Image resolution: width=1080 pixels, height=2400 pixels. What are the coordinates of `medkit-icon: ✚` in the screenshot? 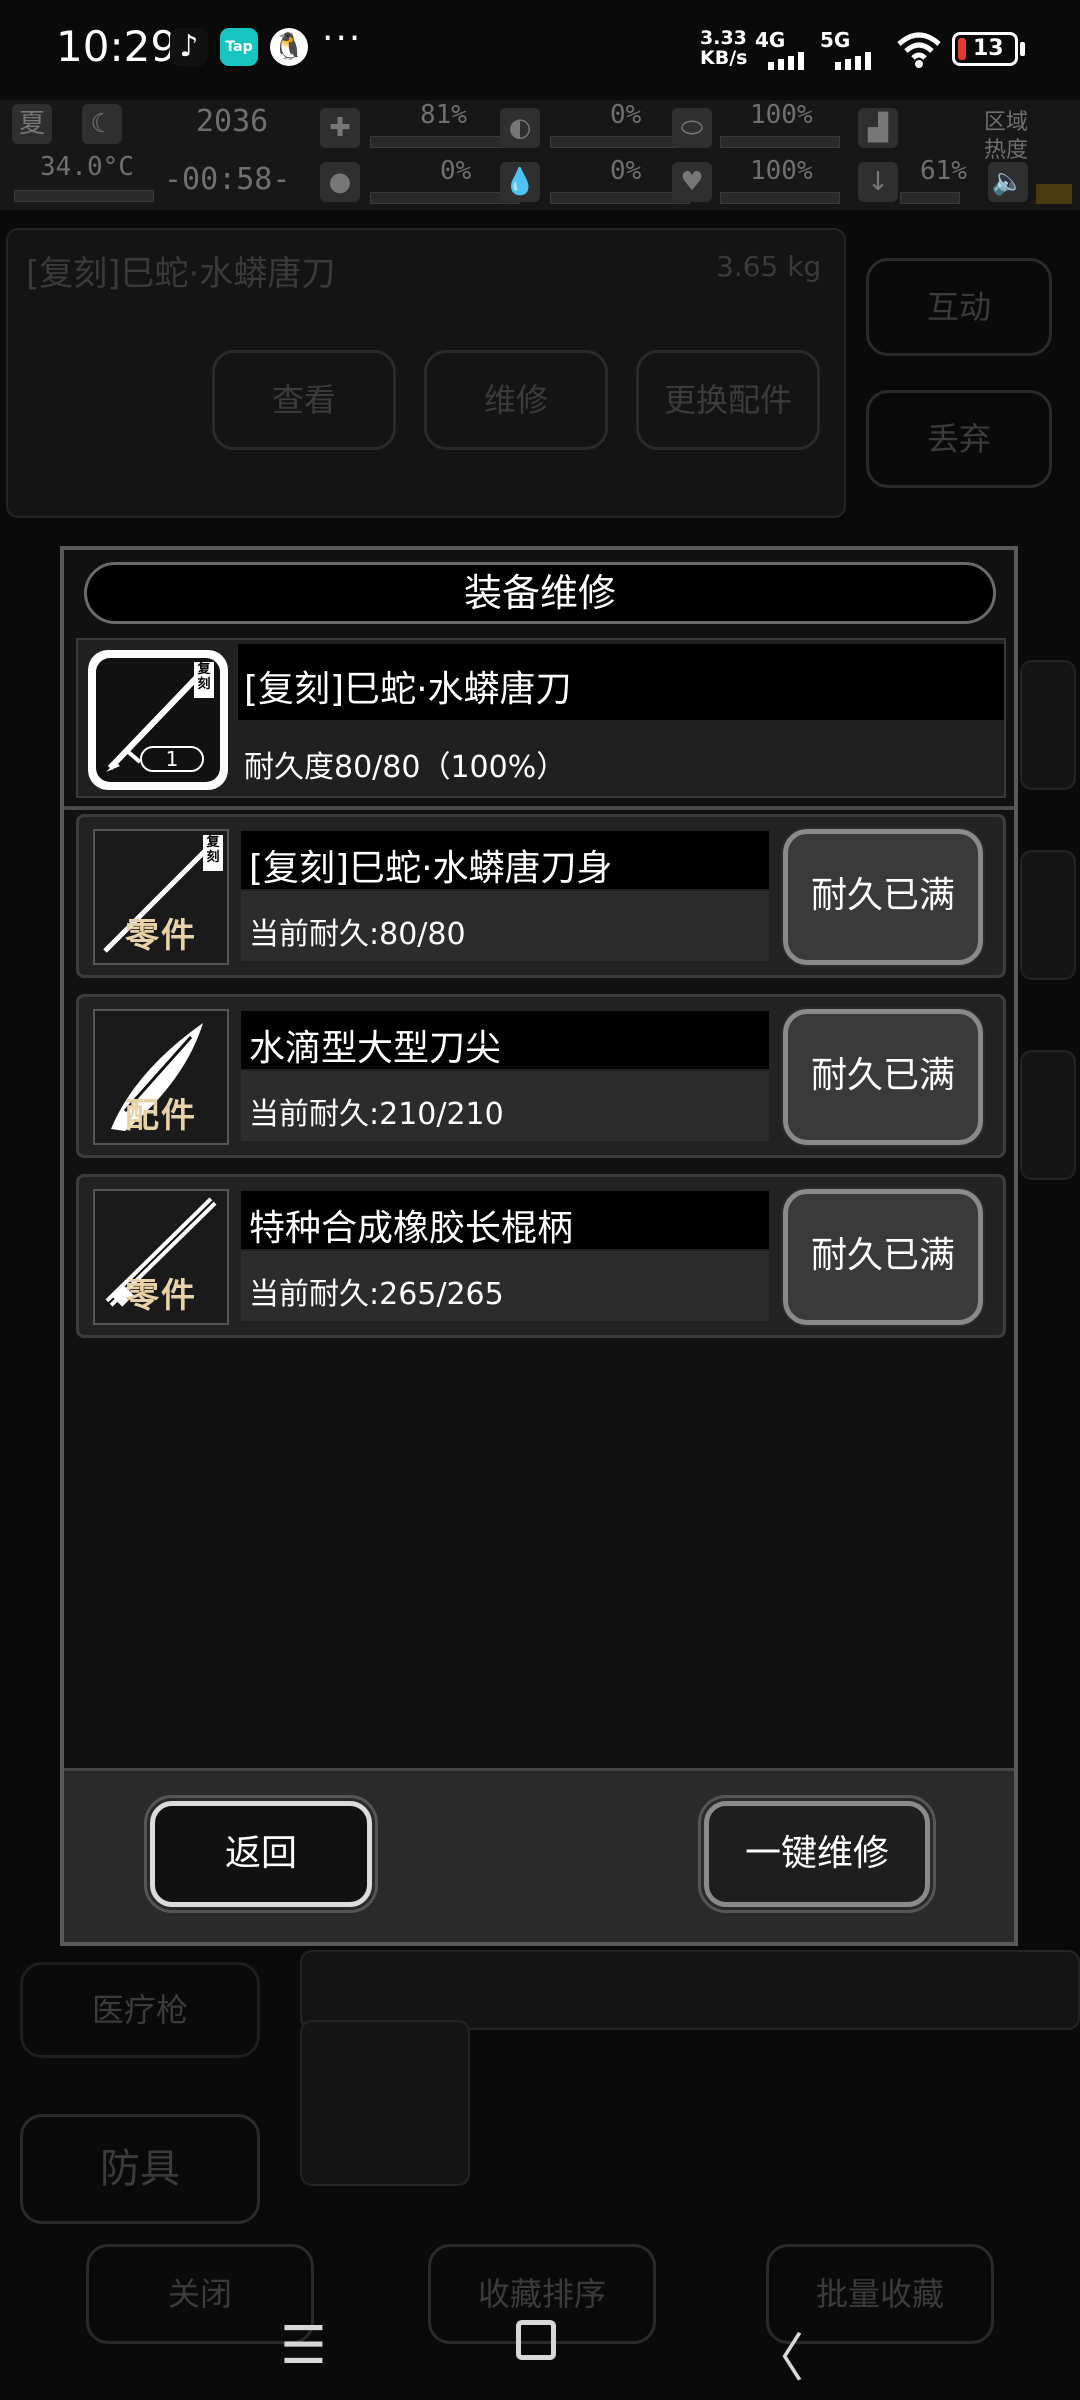 It's located at (340, 128).